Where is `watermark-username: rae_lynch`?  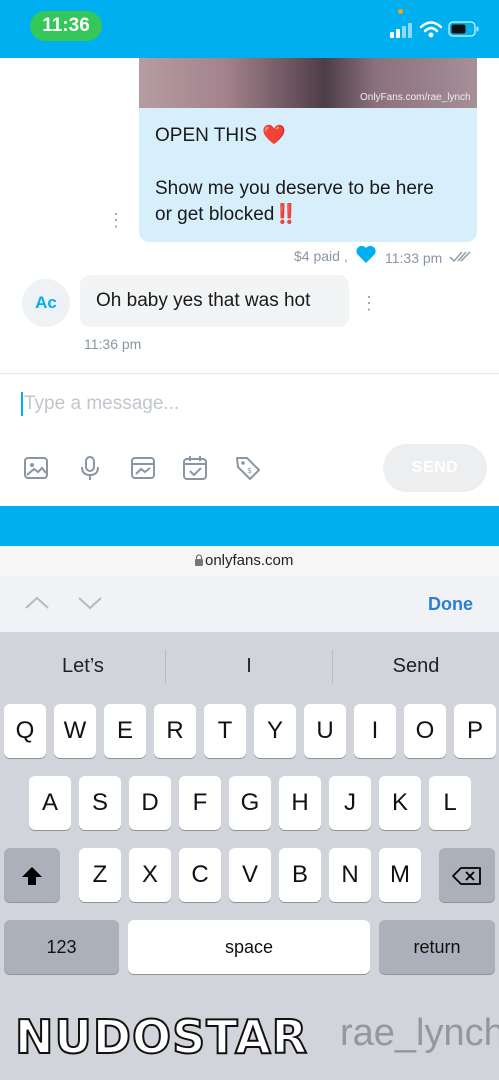
watermark-username: rae_lynch is located at coordinates (419, 1033).